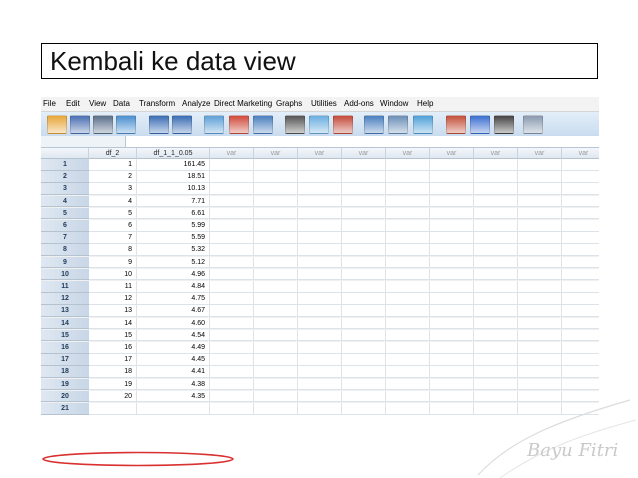 This screenshot has width=638, height=478. What do you see at coordinates (113, 348) in the screenshot?
I see `cell-df-2: 16` at bounding box center [113, 348].